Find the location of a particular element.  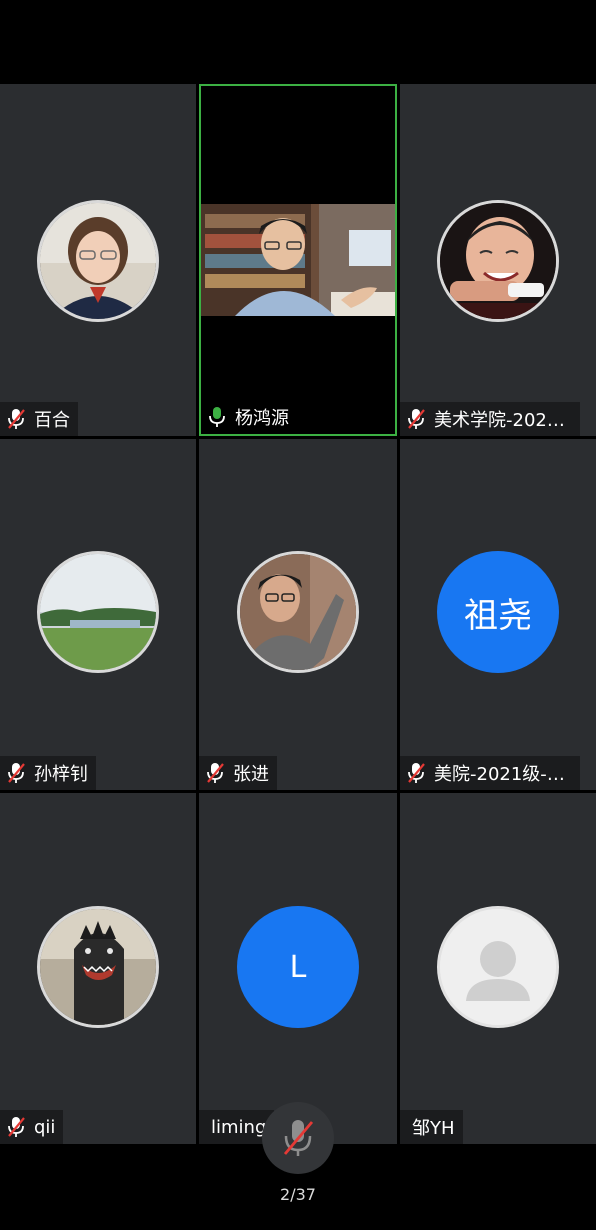

name-bar: 杨鸿源 is located at coordinates (249, 417).